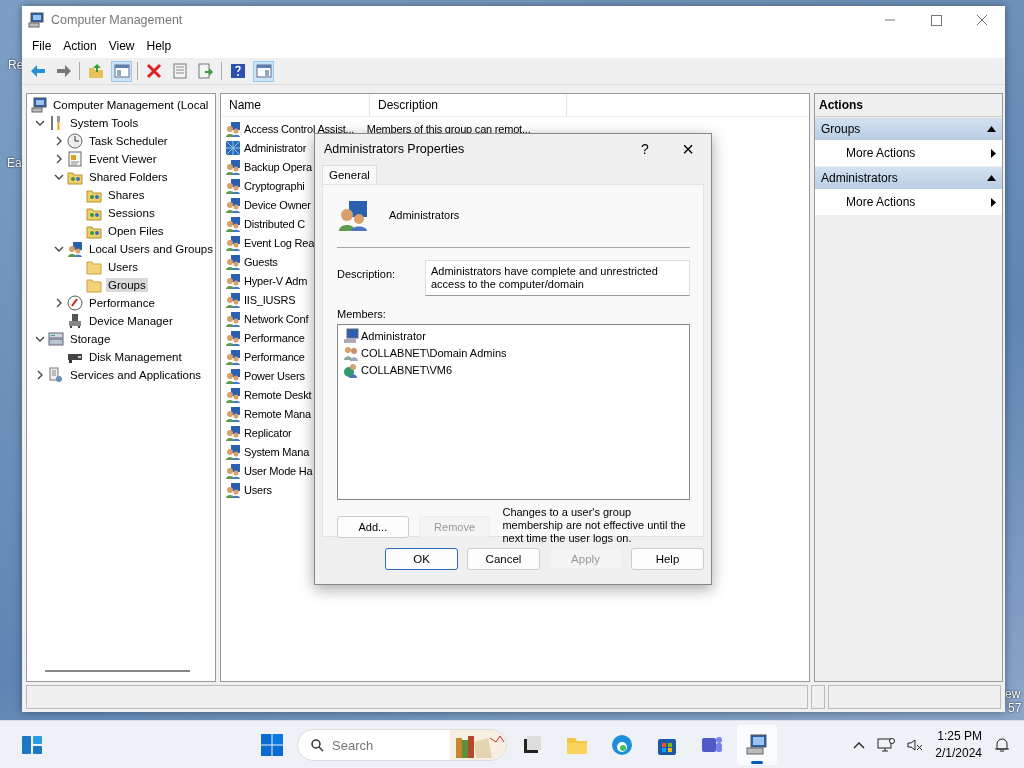 The image size is (1024, 768). Describe the element at coordinates (131, 321) in the screenshot. I see `tree-item: Device Manager` at that location.